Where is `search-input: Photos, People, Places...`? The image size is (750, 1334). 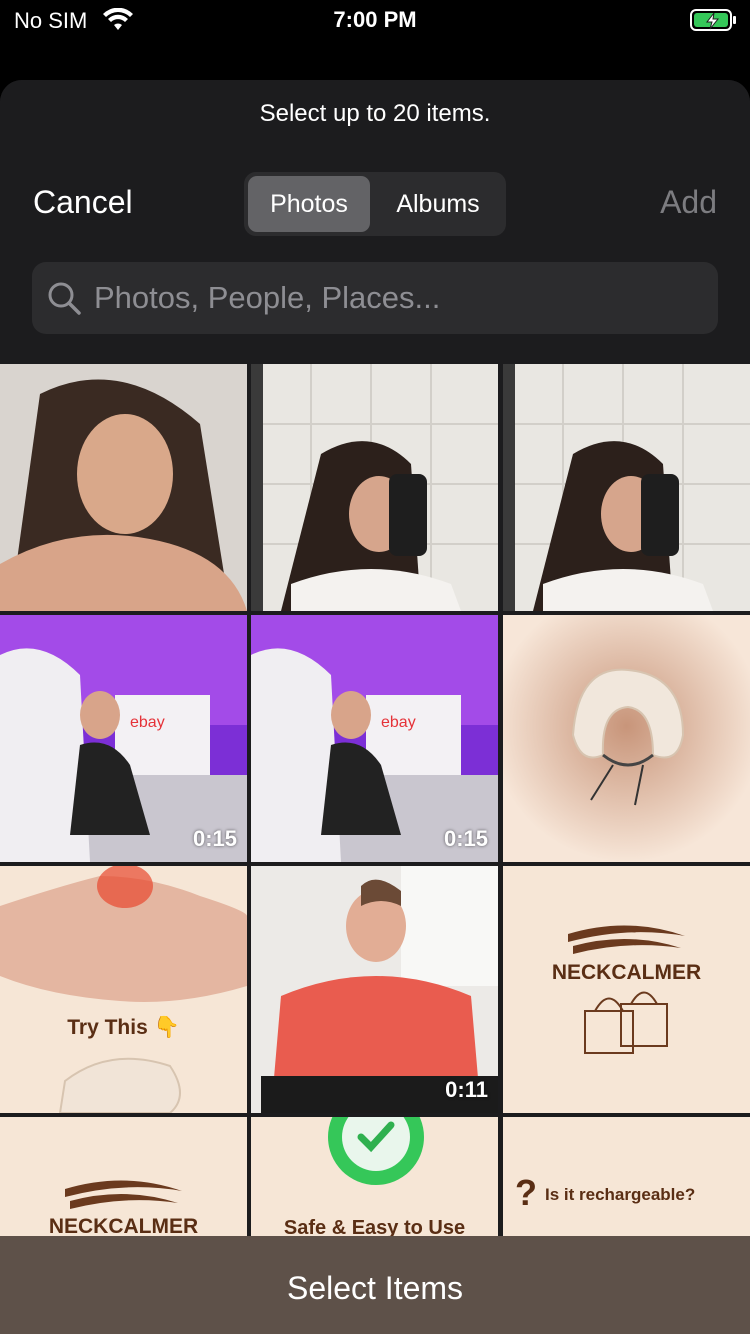 search-input: Photos, People, Places... is located at coordinates (375, 298).